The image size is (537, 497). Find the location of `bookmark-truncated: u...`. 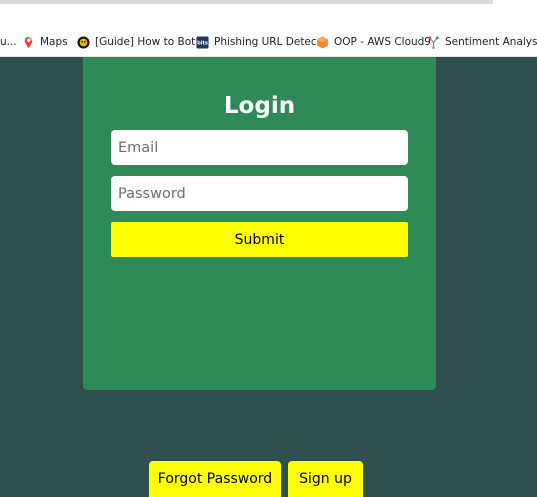

bookmark-truncated: u... is located at coordinates (8, 42).